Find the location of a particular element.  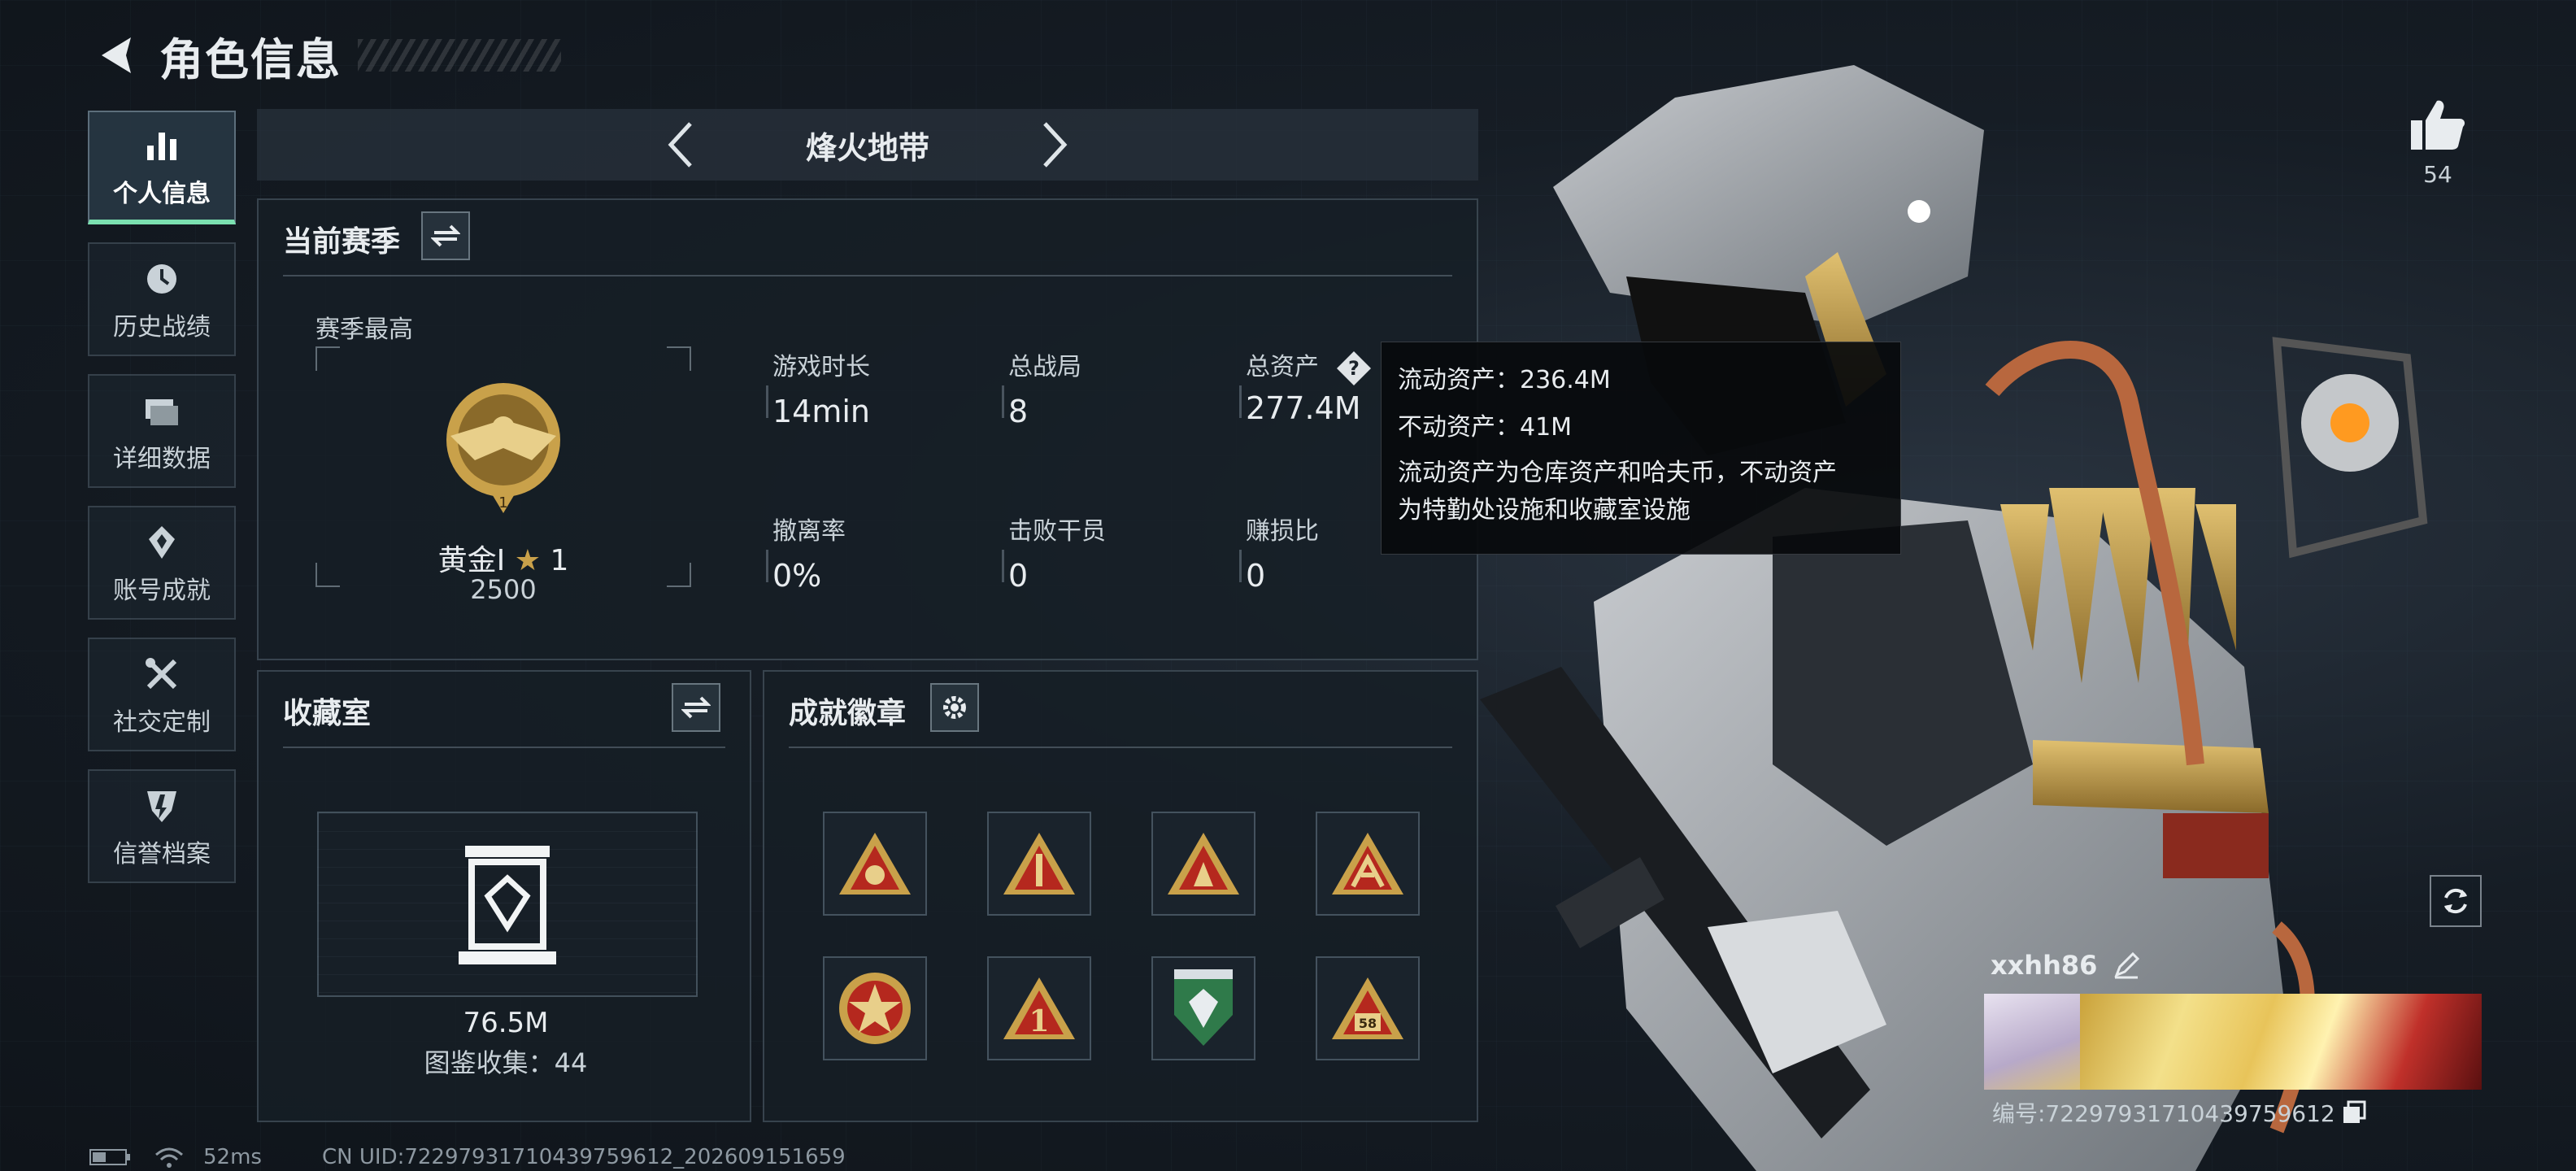

nav-label: 个人信息 is located at coordinates (162, 194).